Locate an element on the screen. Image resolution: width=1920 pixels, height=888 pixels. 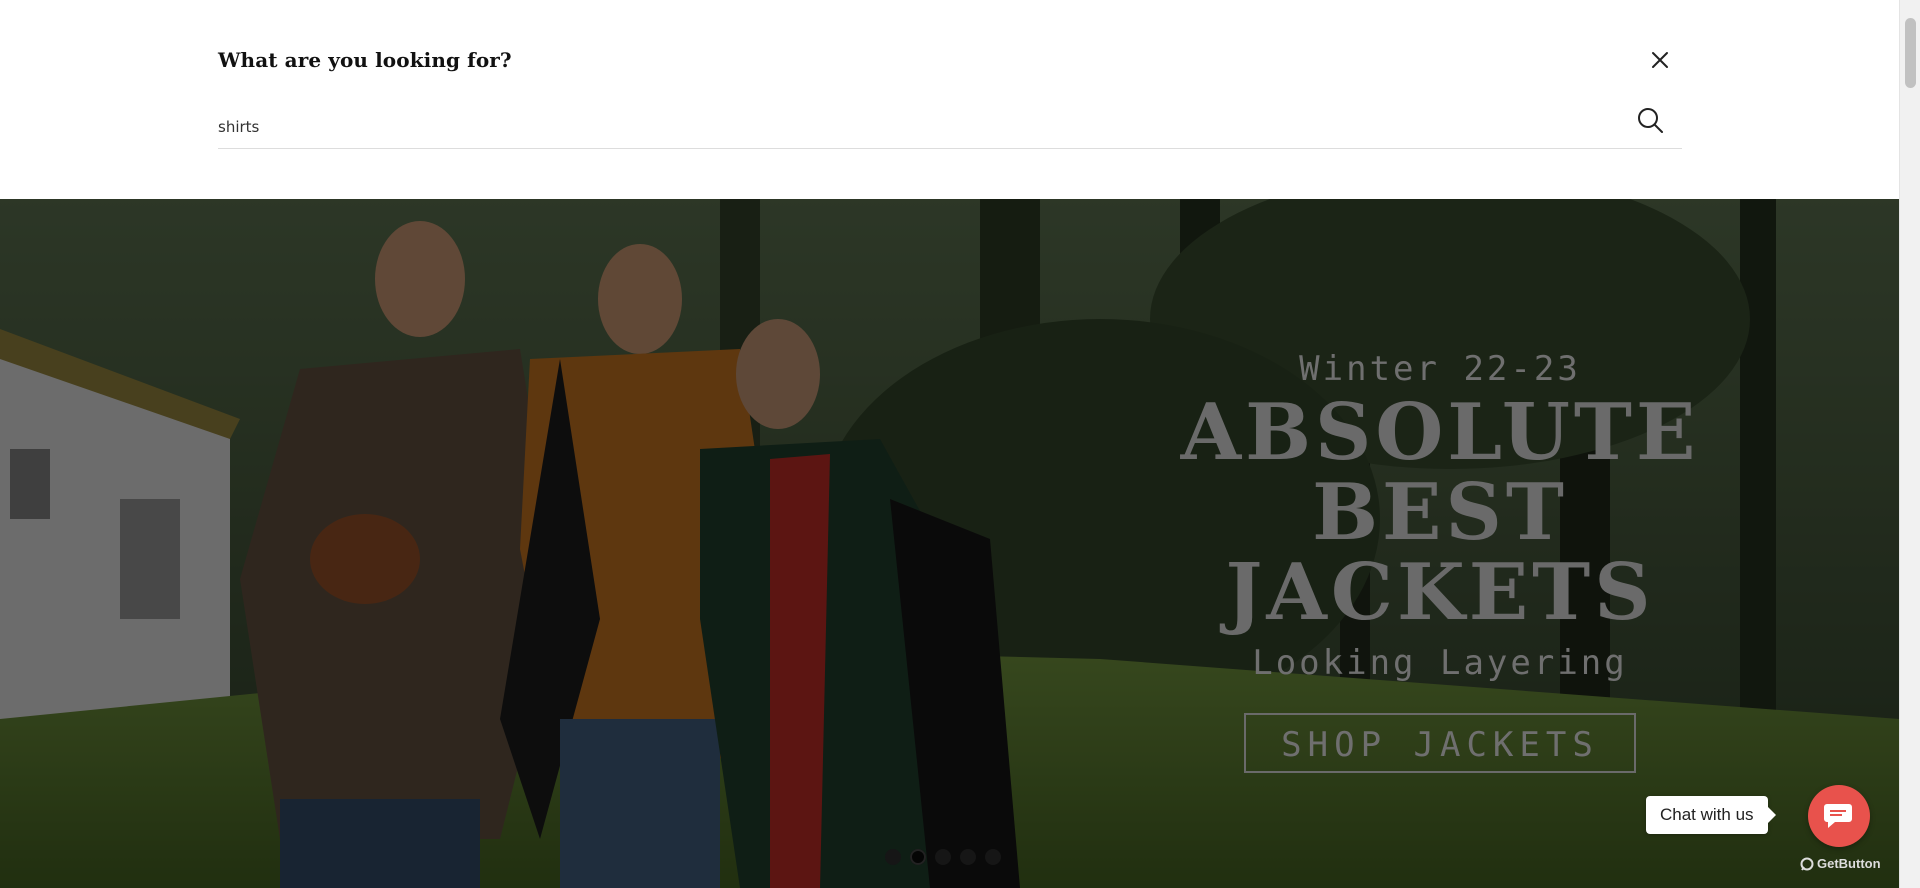
chat-icon is located at coordinates (1838, 816).